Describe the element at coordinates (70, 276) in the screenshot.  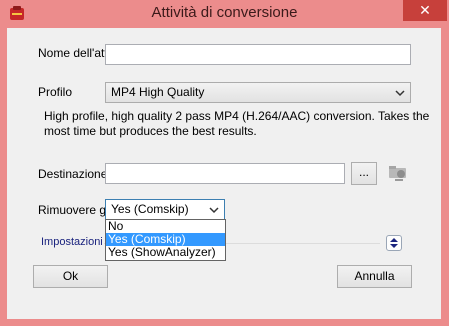
I see `ok-button: Ok` at that location.